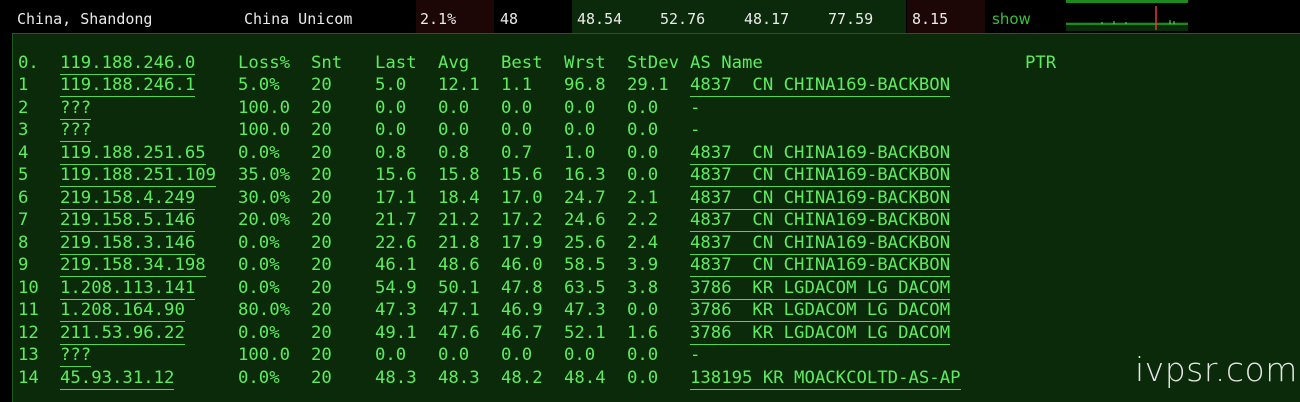 This screenshot has height=402, width=1300. I want to click on avg-latency: 0.8, so click(454, 152).